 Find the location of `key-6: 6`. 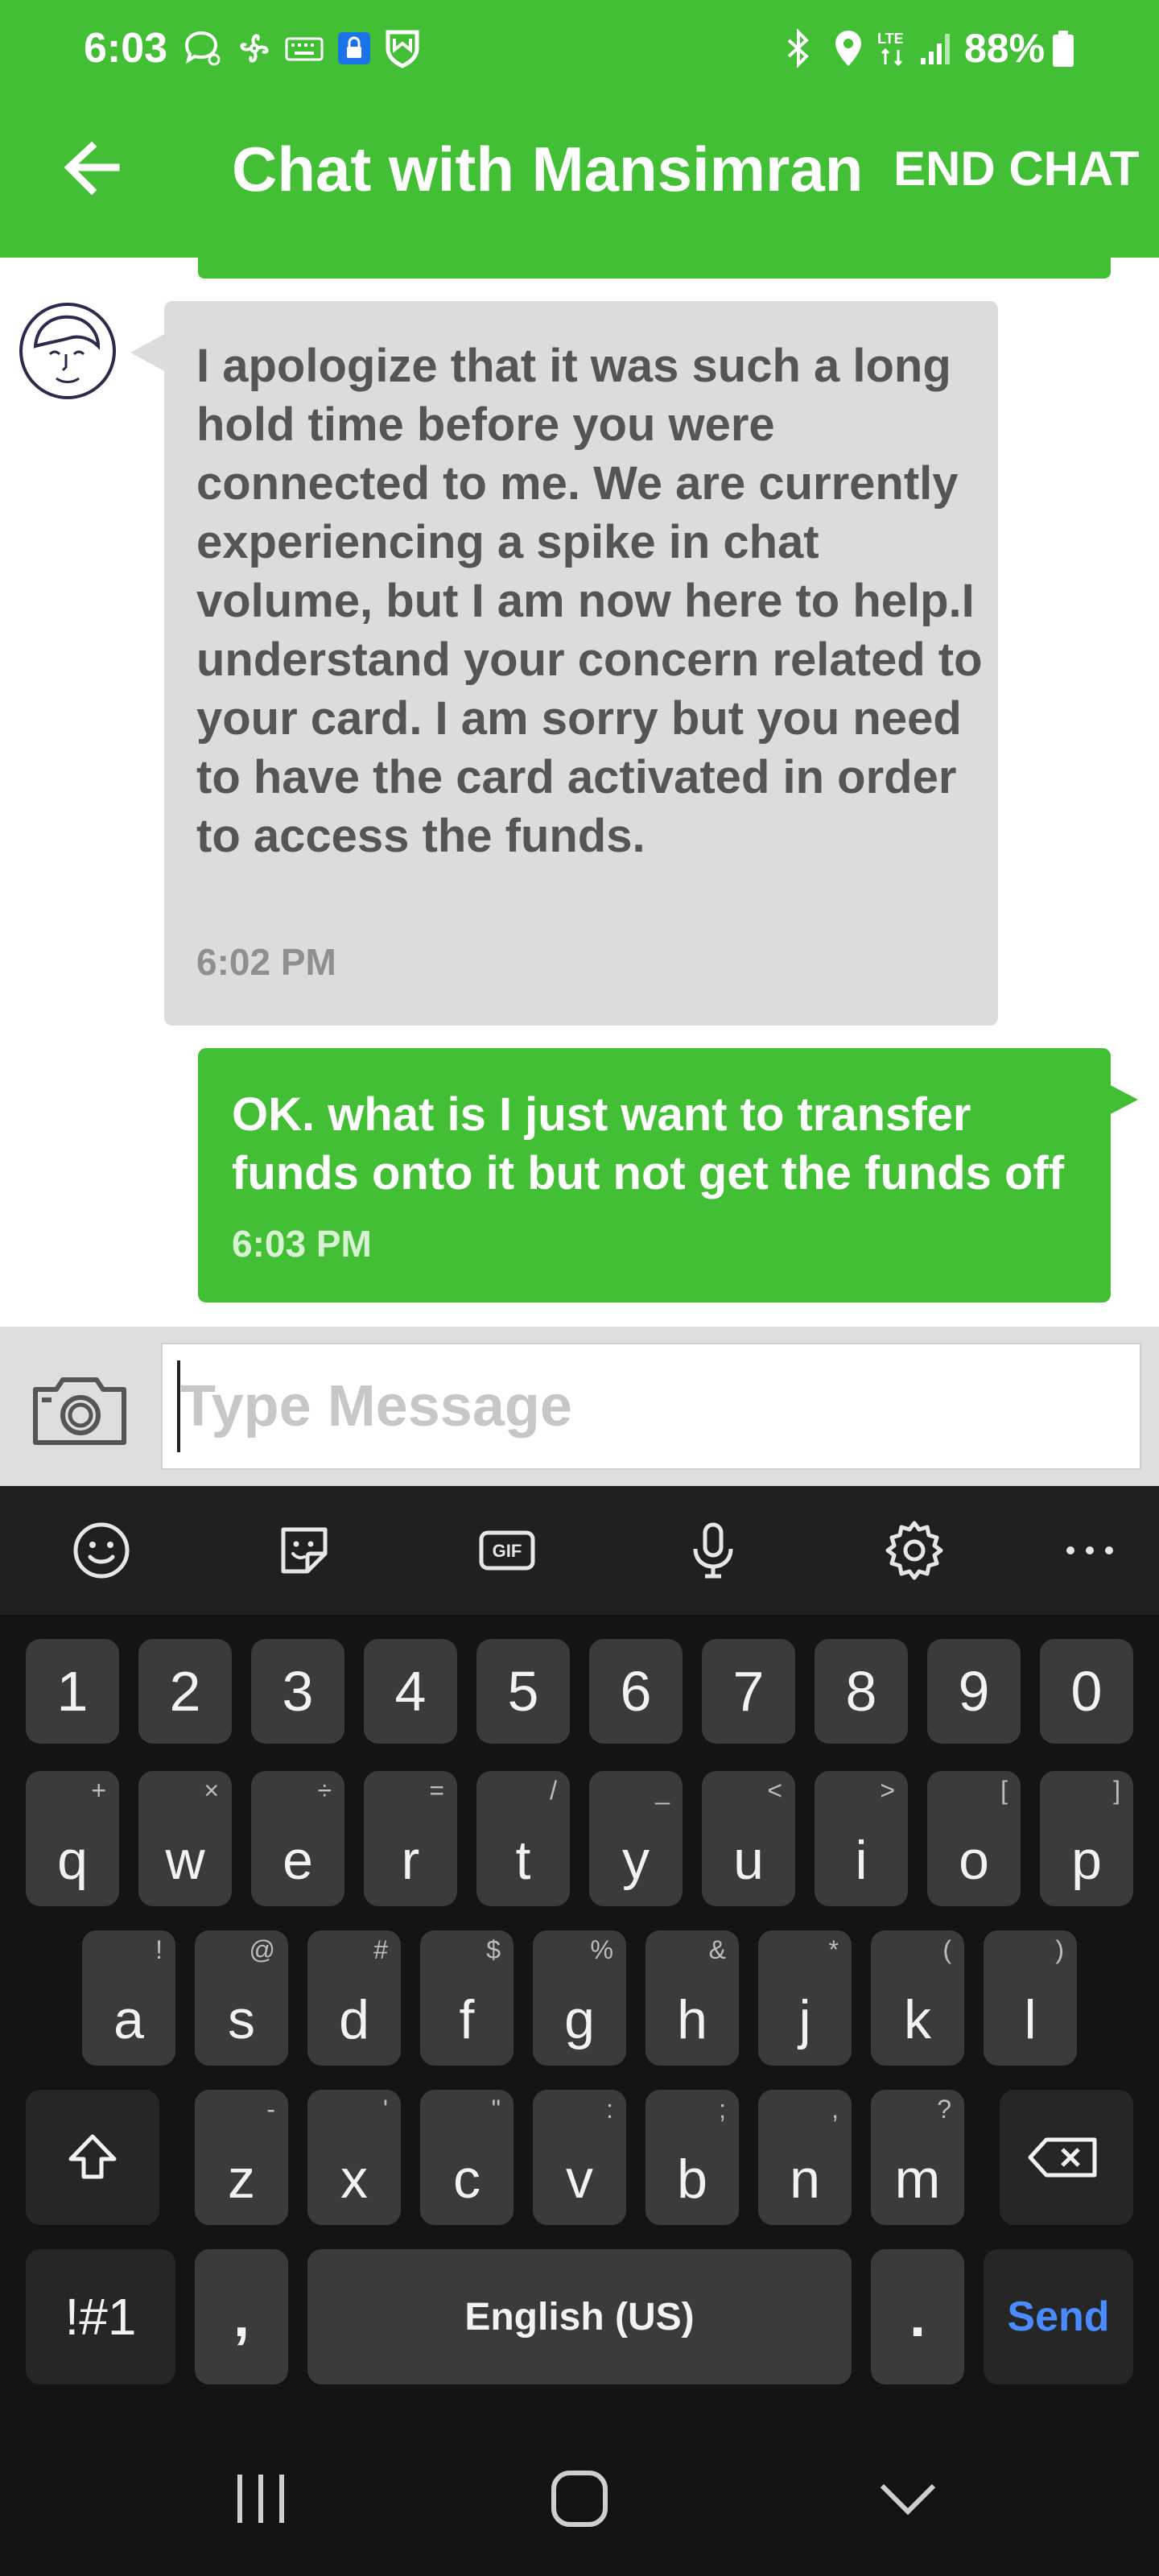

key-6: 6 is located at coordinates (636, 1691).